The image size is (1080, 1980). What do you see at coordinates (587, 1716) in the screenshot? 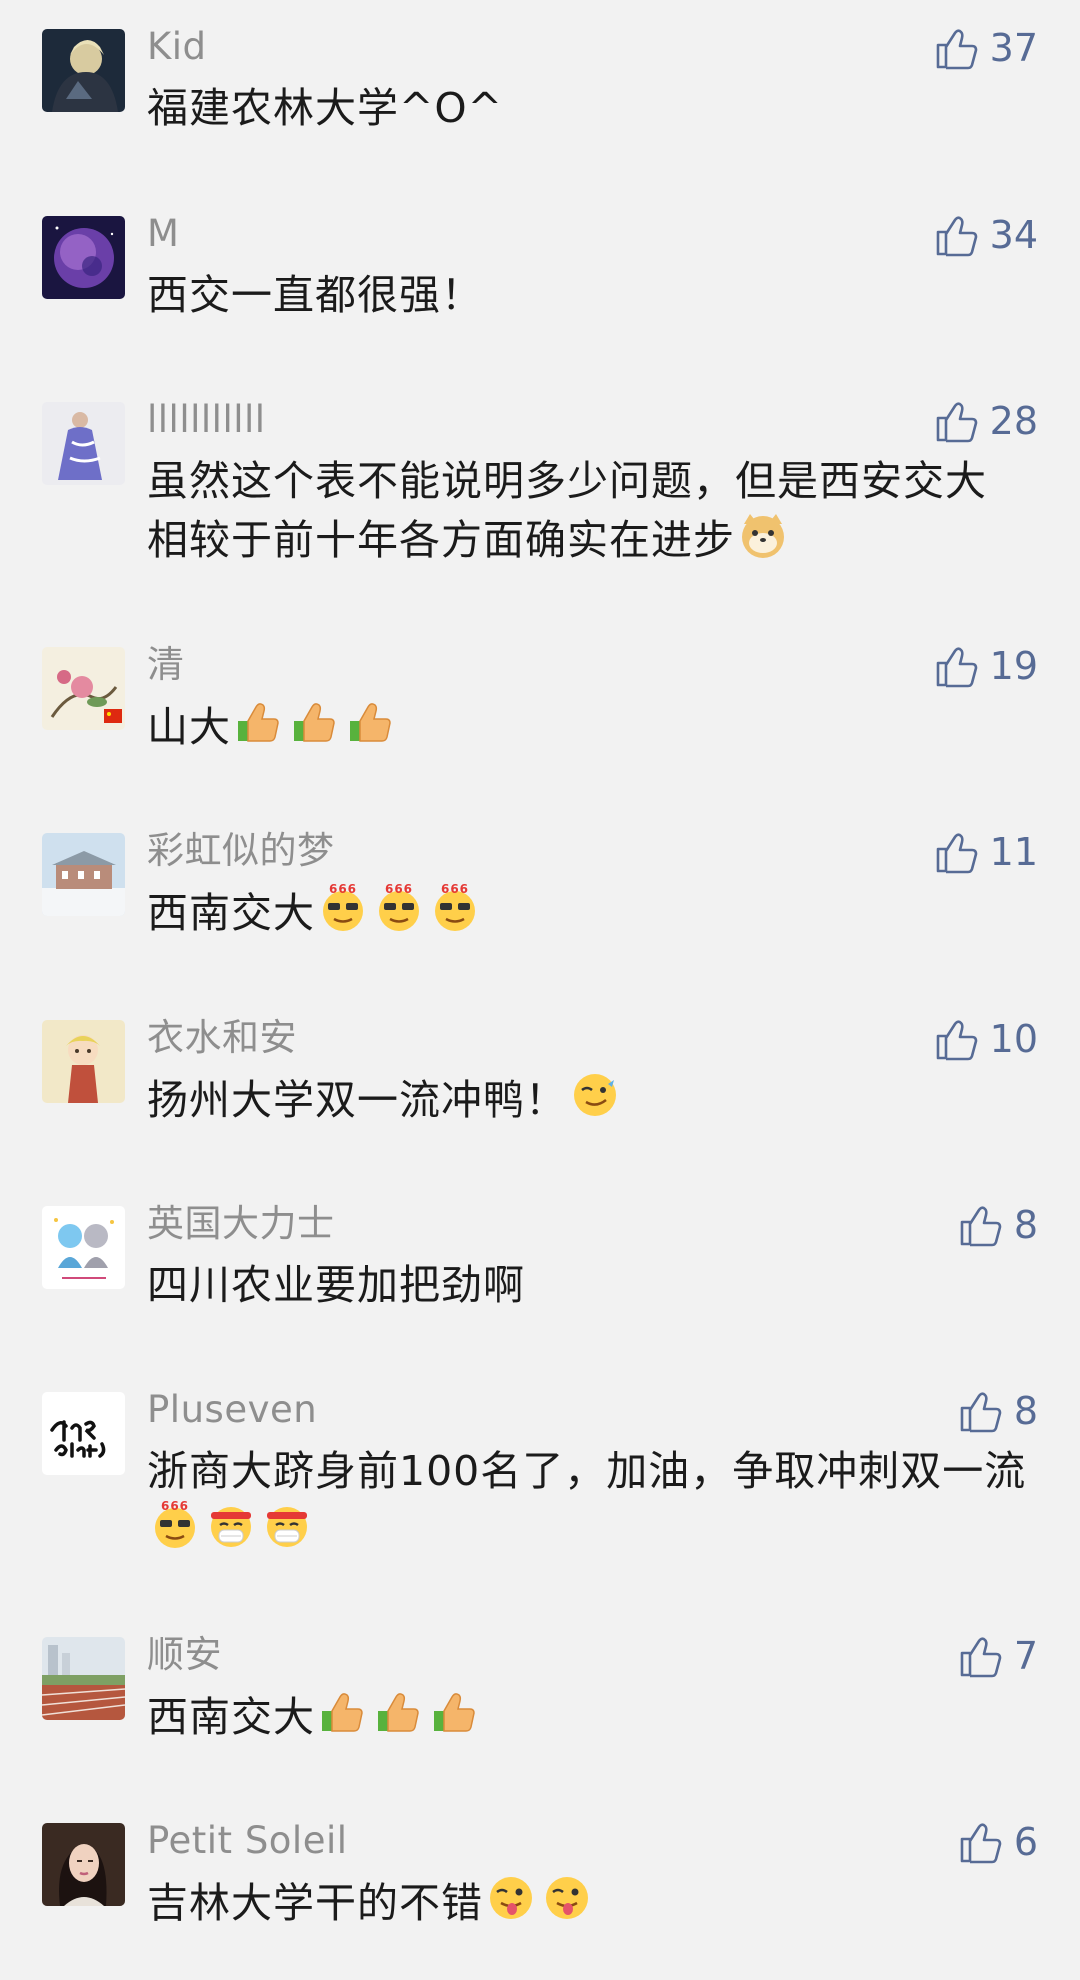
I see `comment-text: 西南交大` at bounding box center [587, 1716].